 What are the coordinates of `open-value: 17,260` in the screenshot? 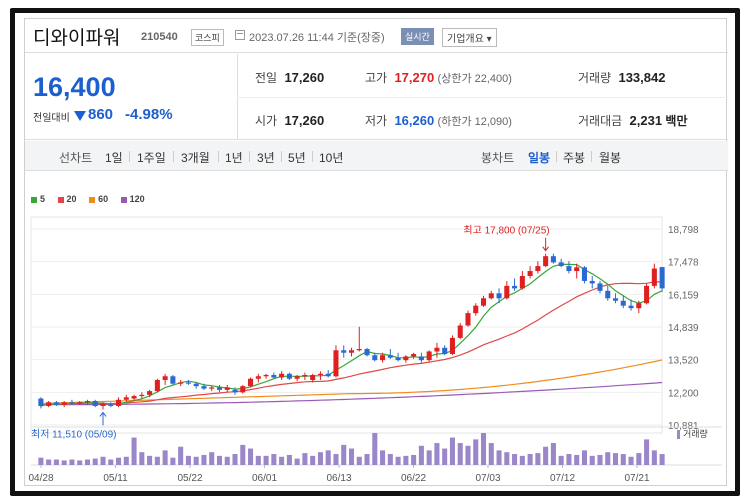 It's located at (304, 120).